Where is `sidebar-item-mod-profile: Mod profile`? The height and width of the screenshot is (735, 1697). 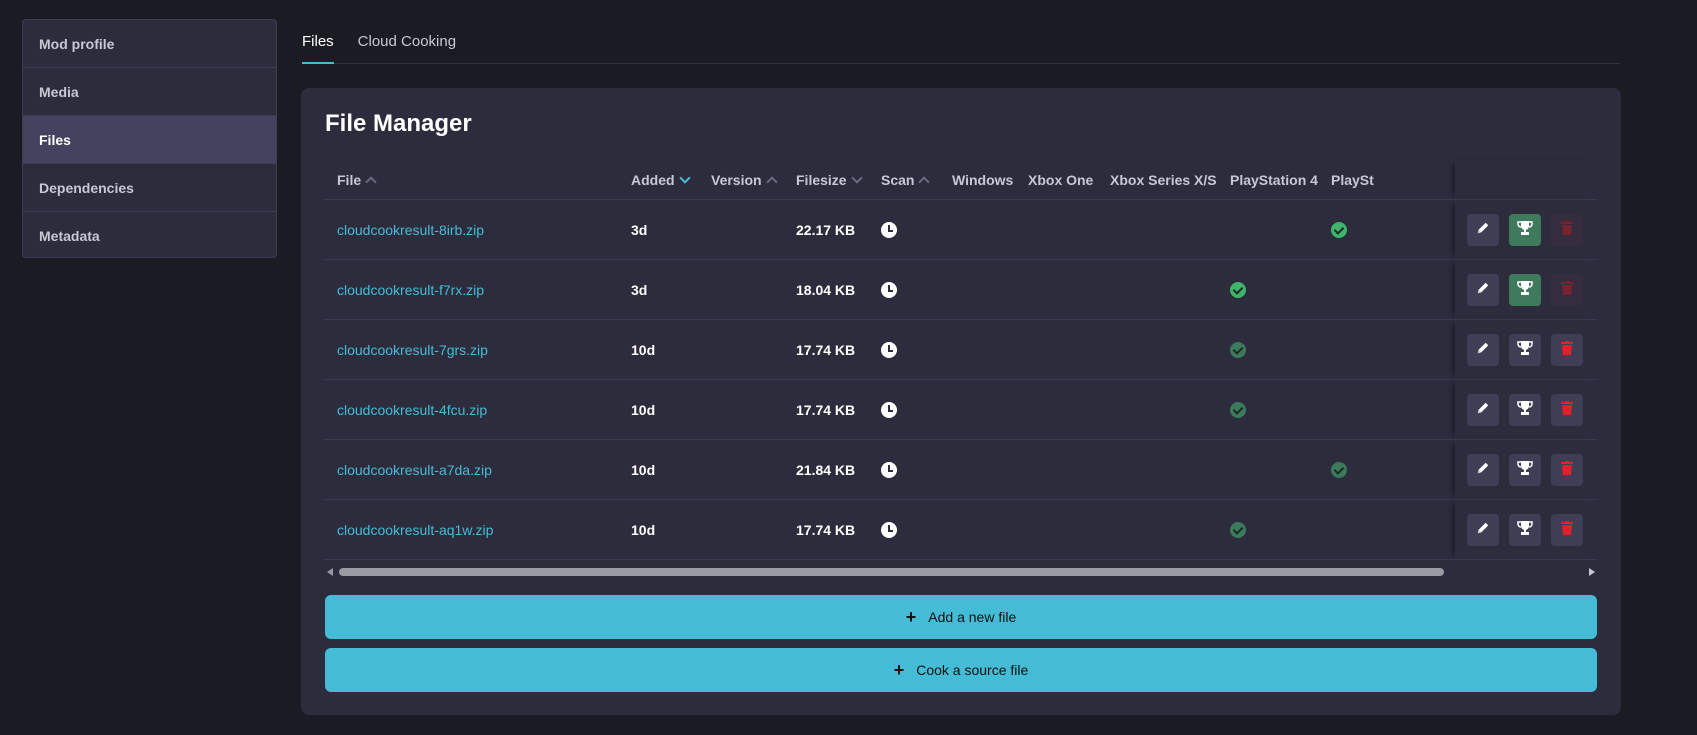 sidebar-item-mod-profile: Mod profile is located at coordinates (149, 44).